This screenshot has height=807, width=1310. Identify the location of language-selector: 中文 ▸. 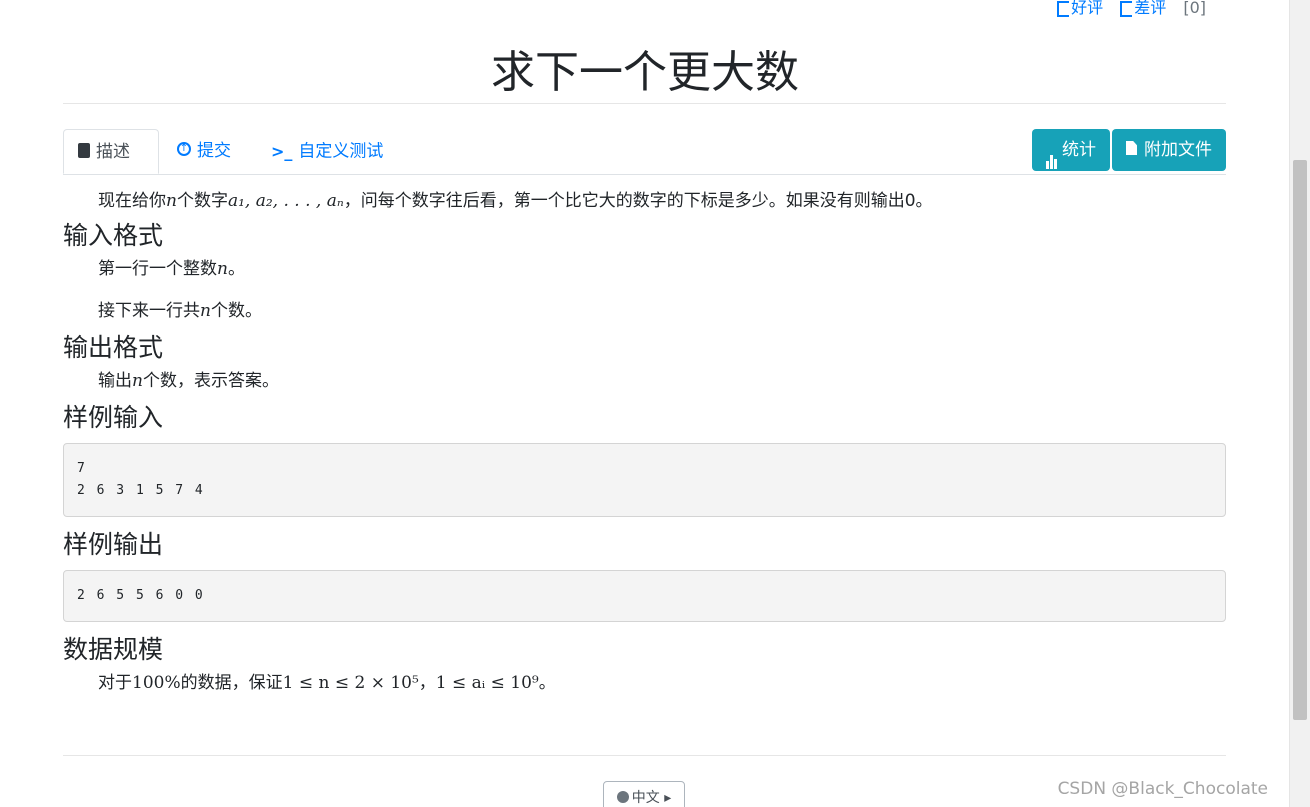
(644, 794).